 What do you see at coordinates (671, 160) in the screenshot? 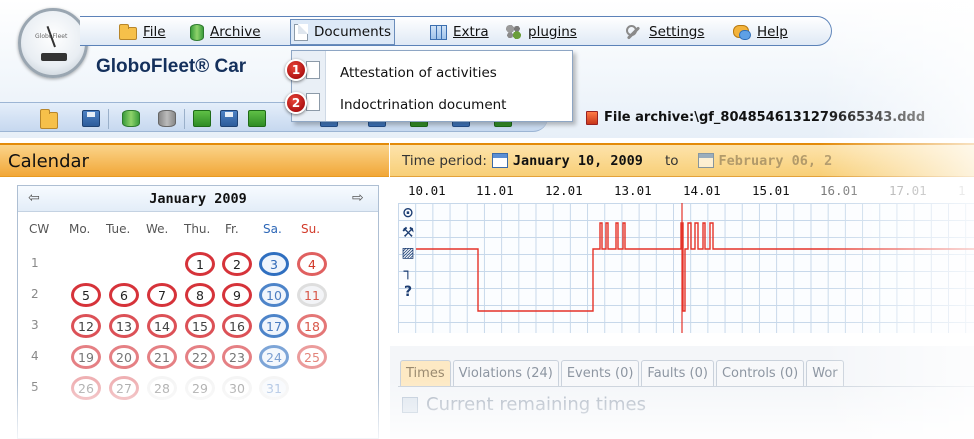
I see `time-period-to-label: to` at bounding box center [671, 160].